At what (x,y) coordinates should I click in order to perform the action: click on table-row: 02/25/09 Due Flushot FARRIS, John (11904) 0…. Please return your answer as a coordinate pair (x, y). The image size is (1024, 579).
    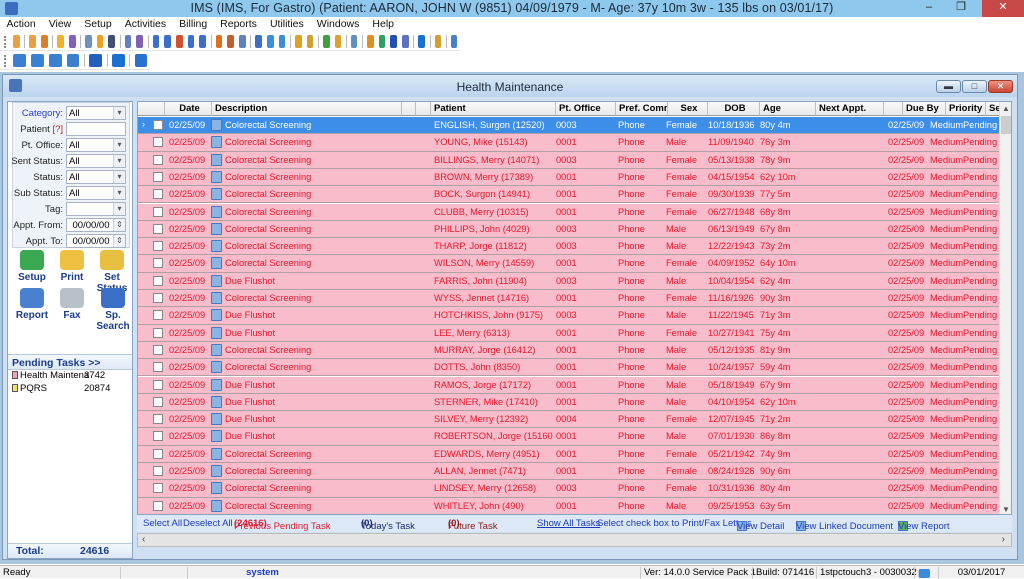
    Looking at the image, I should click on (569, 281).